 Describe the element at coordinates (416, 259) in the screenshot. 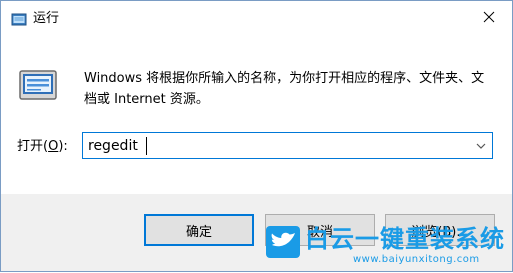

I see `watermark-url: www.baiyunxitong.com` at that location.